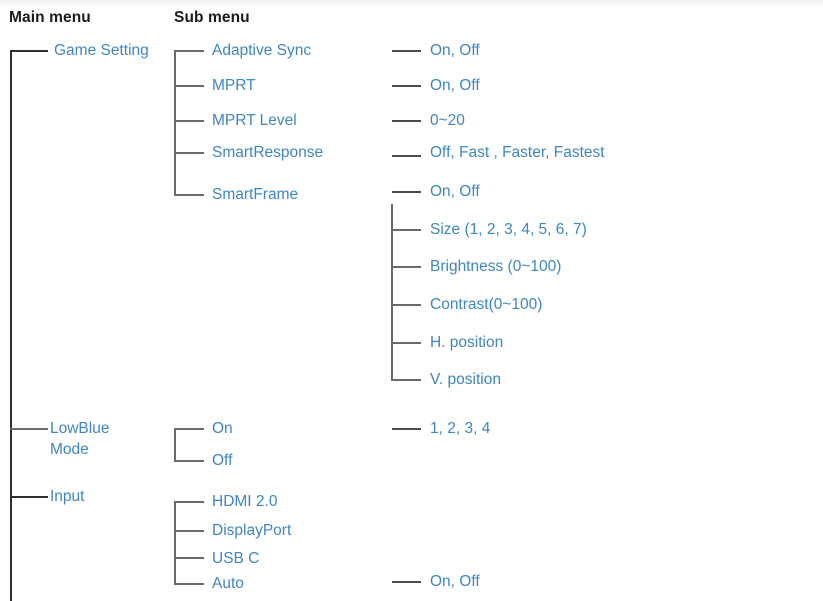 The height and width of the screenshot is (601, 823). I want to click on smartframe-option-size: Size (1, 2, 3, 4, 5, 6, 7), so click(508, 229).